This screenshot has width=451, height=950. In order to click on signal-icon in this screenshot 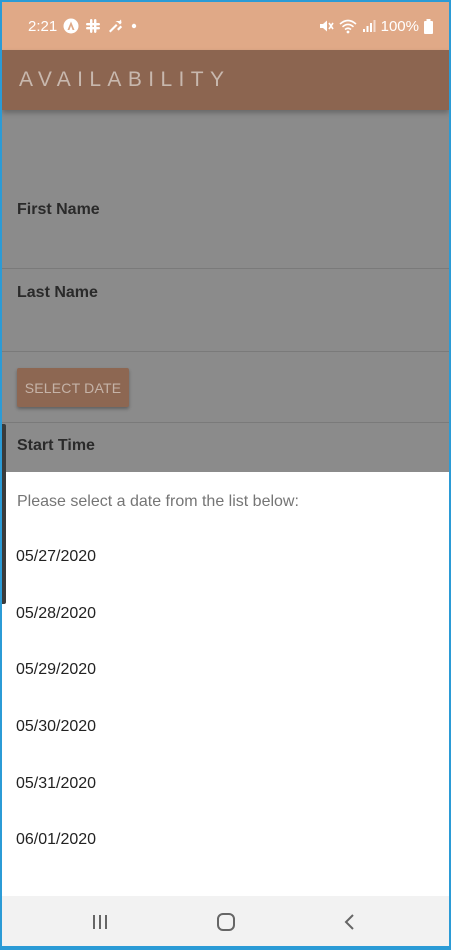, I will do `click(369, 26)`.